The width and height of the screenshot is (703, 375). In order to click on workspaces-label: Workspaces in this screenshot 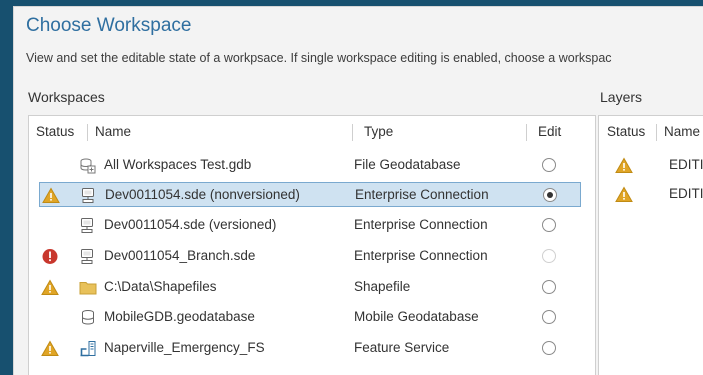, I will do `click(66, 97)`.